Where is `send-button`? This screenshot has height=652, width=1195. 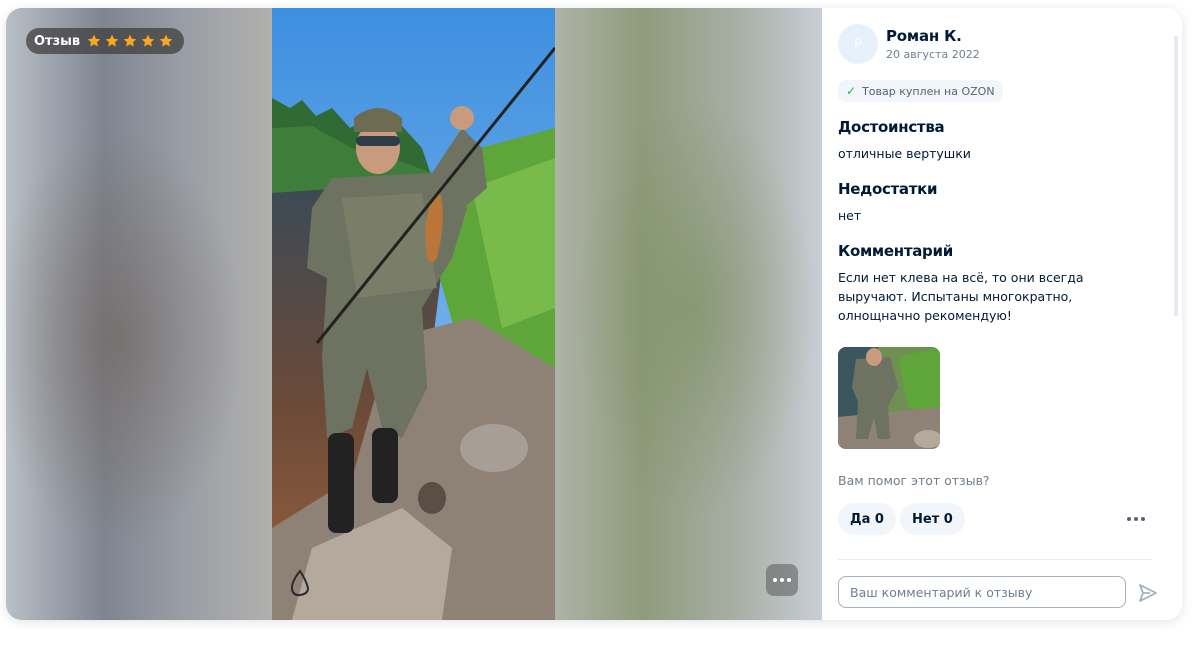 send-button is located at coordinates (1148, 593).